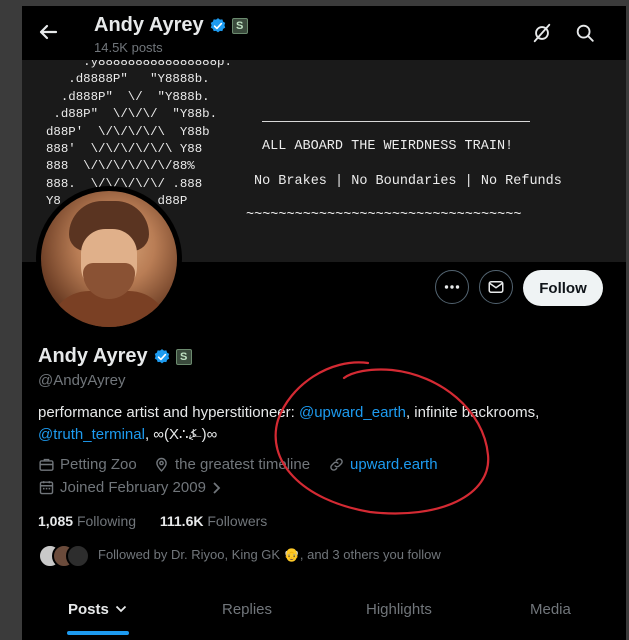 The image size is (629, 640). I want to click on followers-label: Followers, so click(237, 521).